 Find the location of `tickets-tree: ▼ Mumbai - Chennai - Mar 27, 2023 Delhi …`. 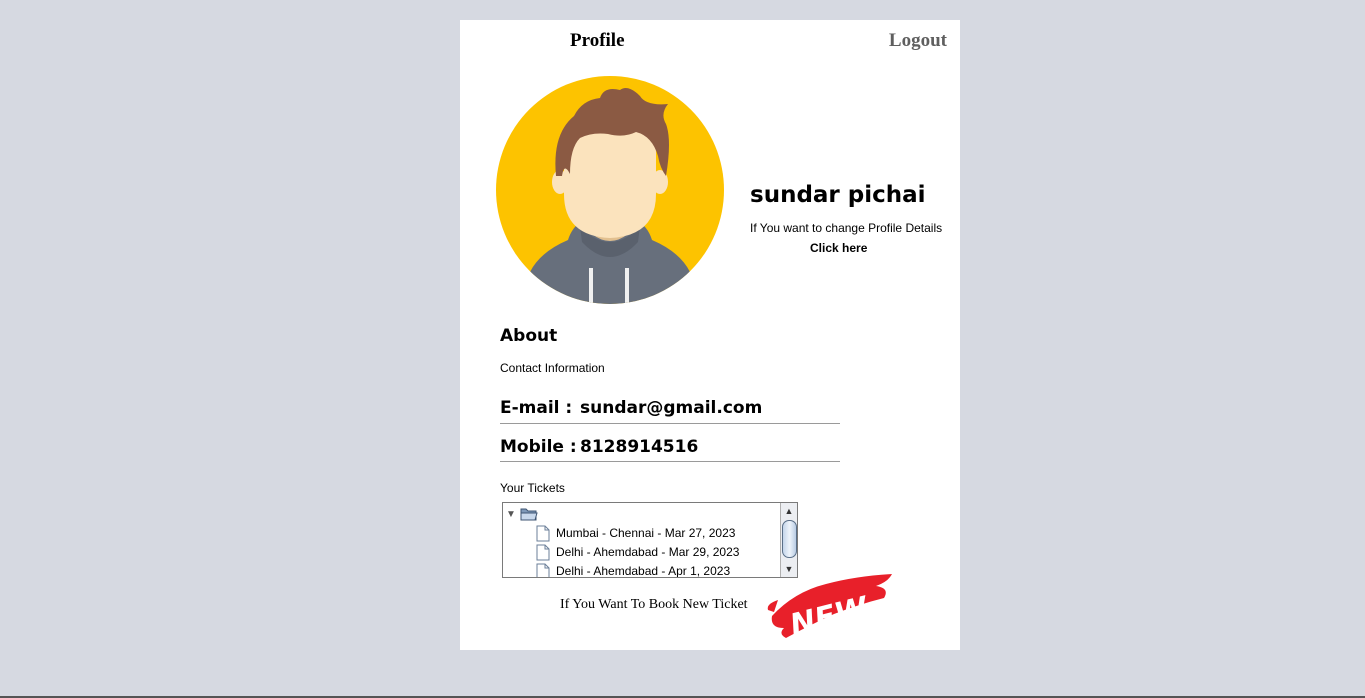

tickets-tree: ▼ Mumbai - Chennai - Mar 27, 2023 Delhi … is located at coordinates (650, 540).